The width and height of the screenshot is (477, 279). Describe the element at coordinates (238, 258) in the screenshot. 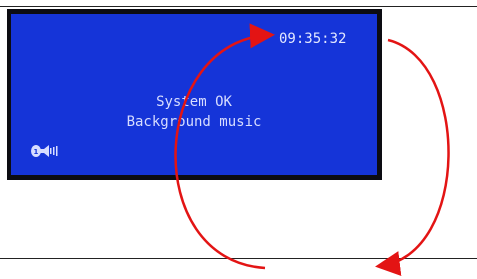

I see `bottom-divider` at that location.